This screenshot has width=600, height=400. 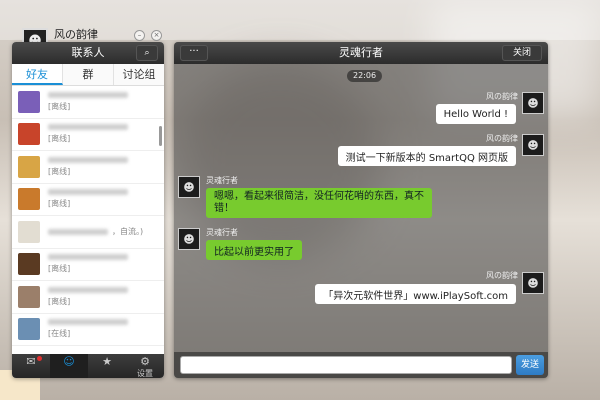 I want to click on contacts-header: 联系人 ⌕, so click(x=88, y=53).